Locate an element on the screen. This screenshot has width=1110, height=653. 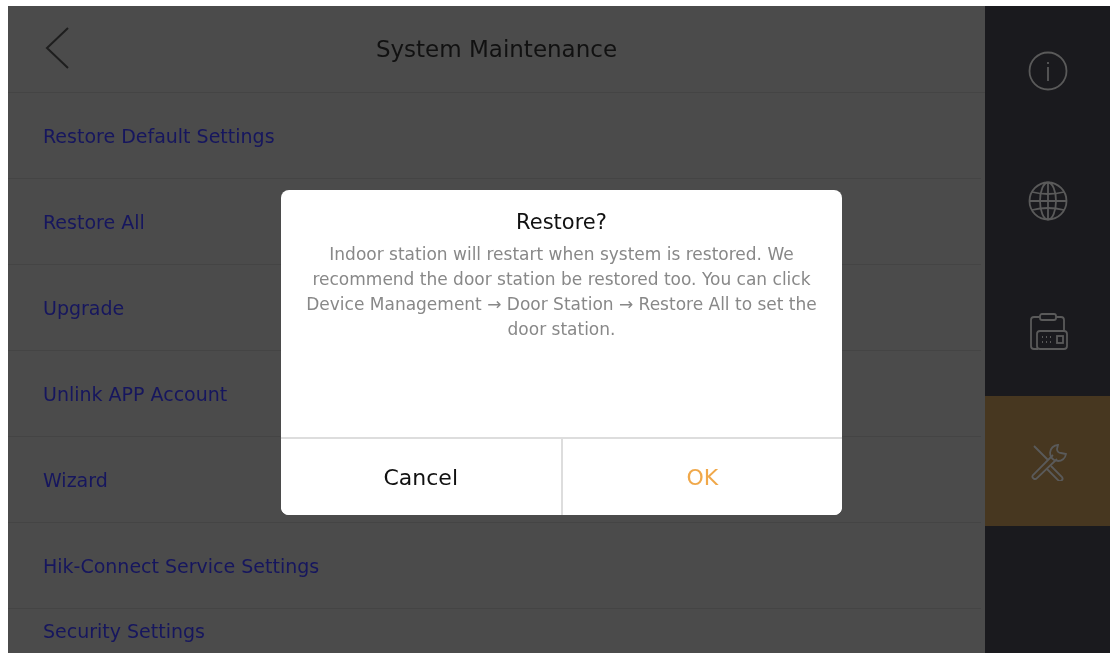
back-icon is located at coordinates (57, 48).